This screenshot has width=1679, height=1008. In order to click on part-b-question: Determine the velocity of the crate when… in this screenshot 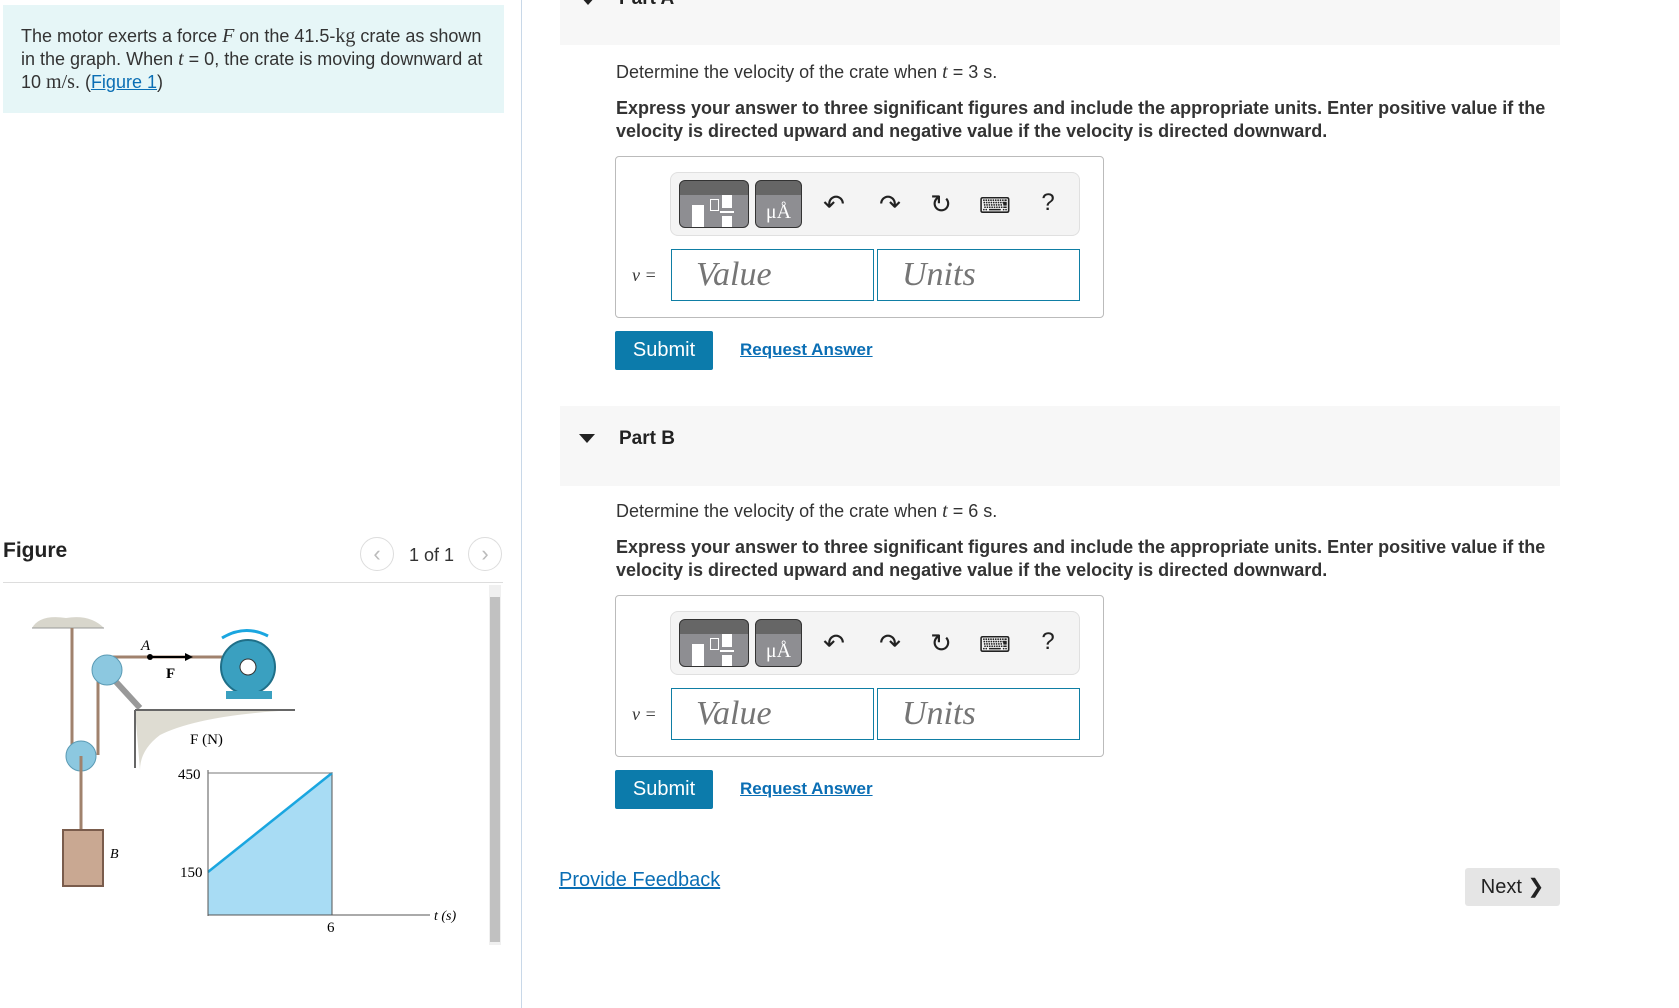, I will do `click(807, 511)`.